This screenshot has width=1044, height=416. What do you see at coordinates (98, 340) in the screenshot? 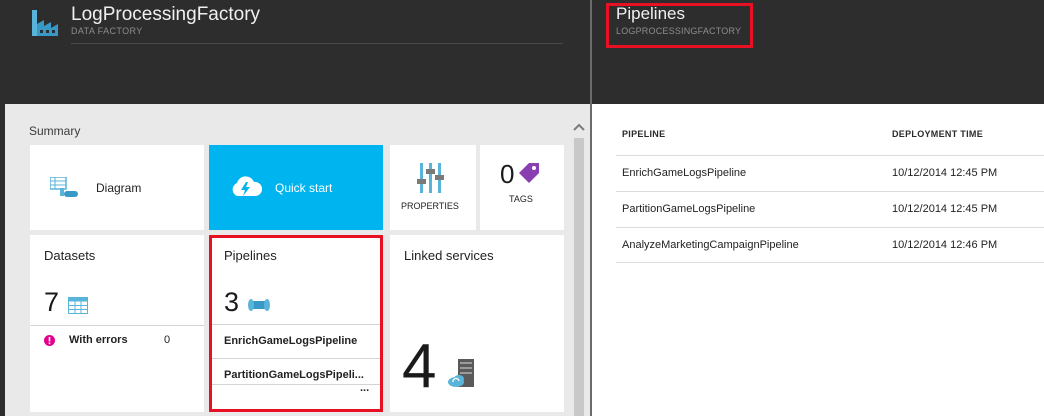
I see `errors-label: With errors` at bounding box center [98, 340].